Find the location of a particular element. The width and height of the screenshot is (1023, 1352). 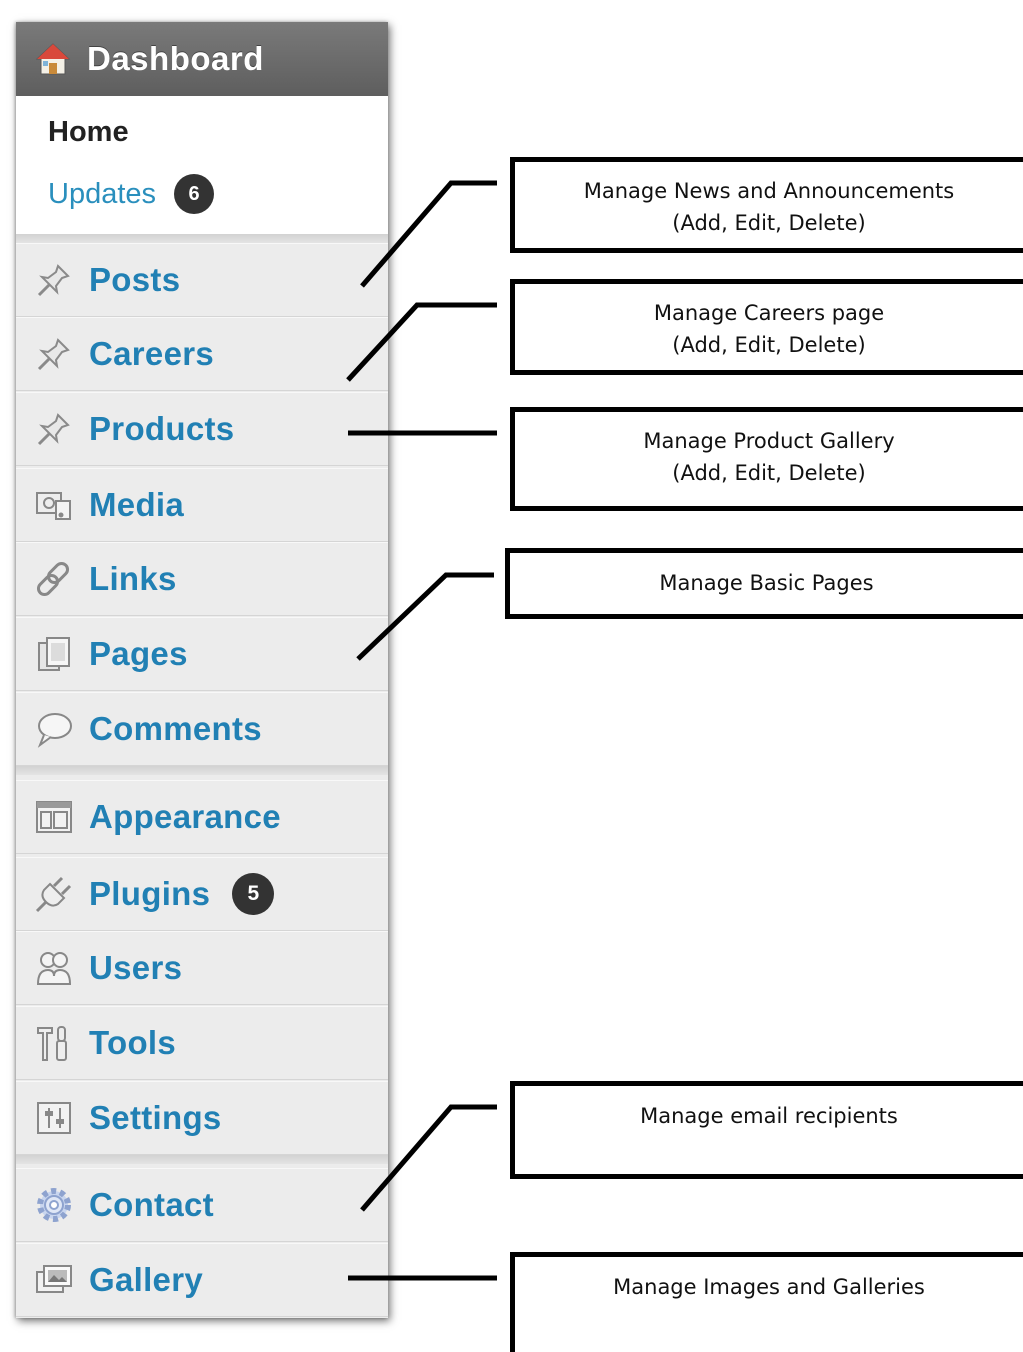

connector-careers is located at coordinates (421, 342).